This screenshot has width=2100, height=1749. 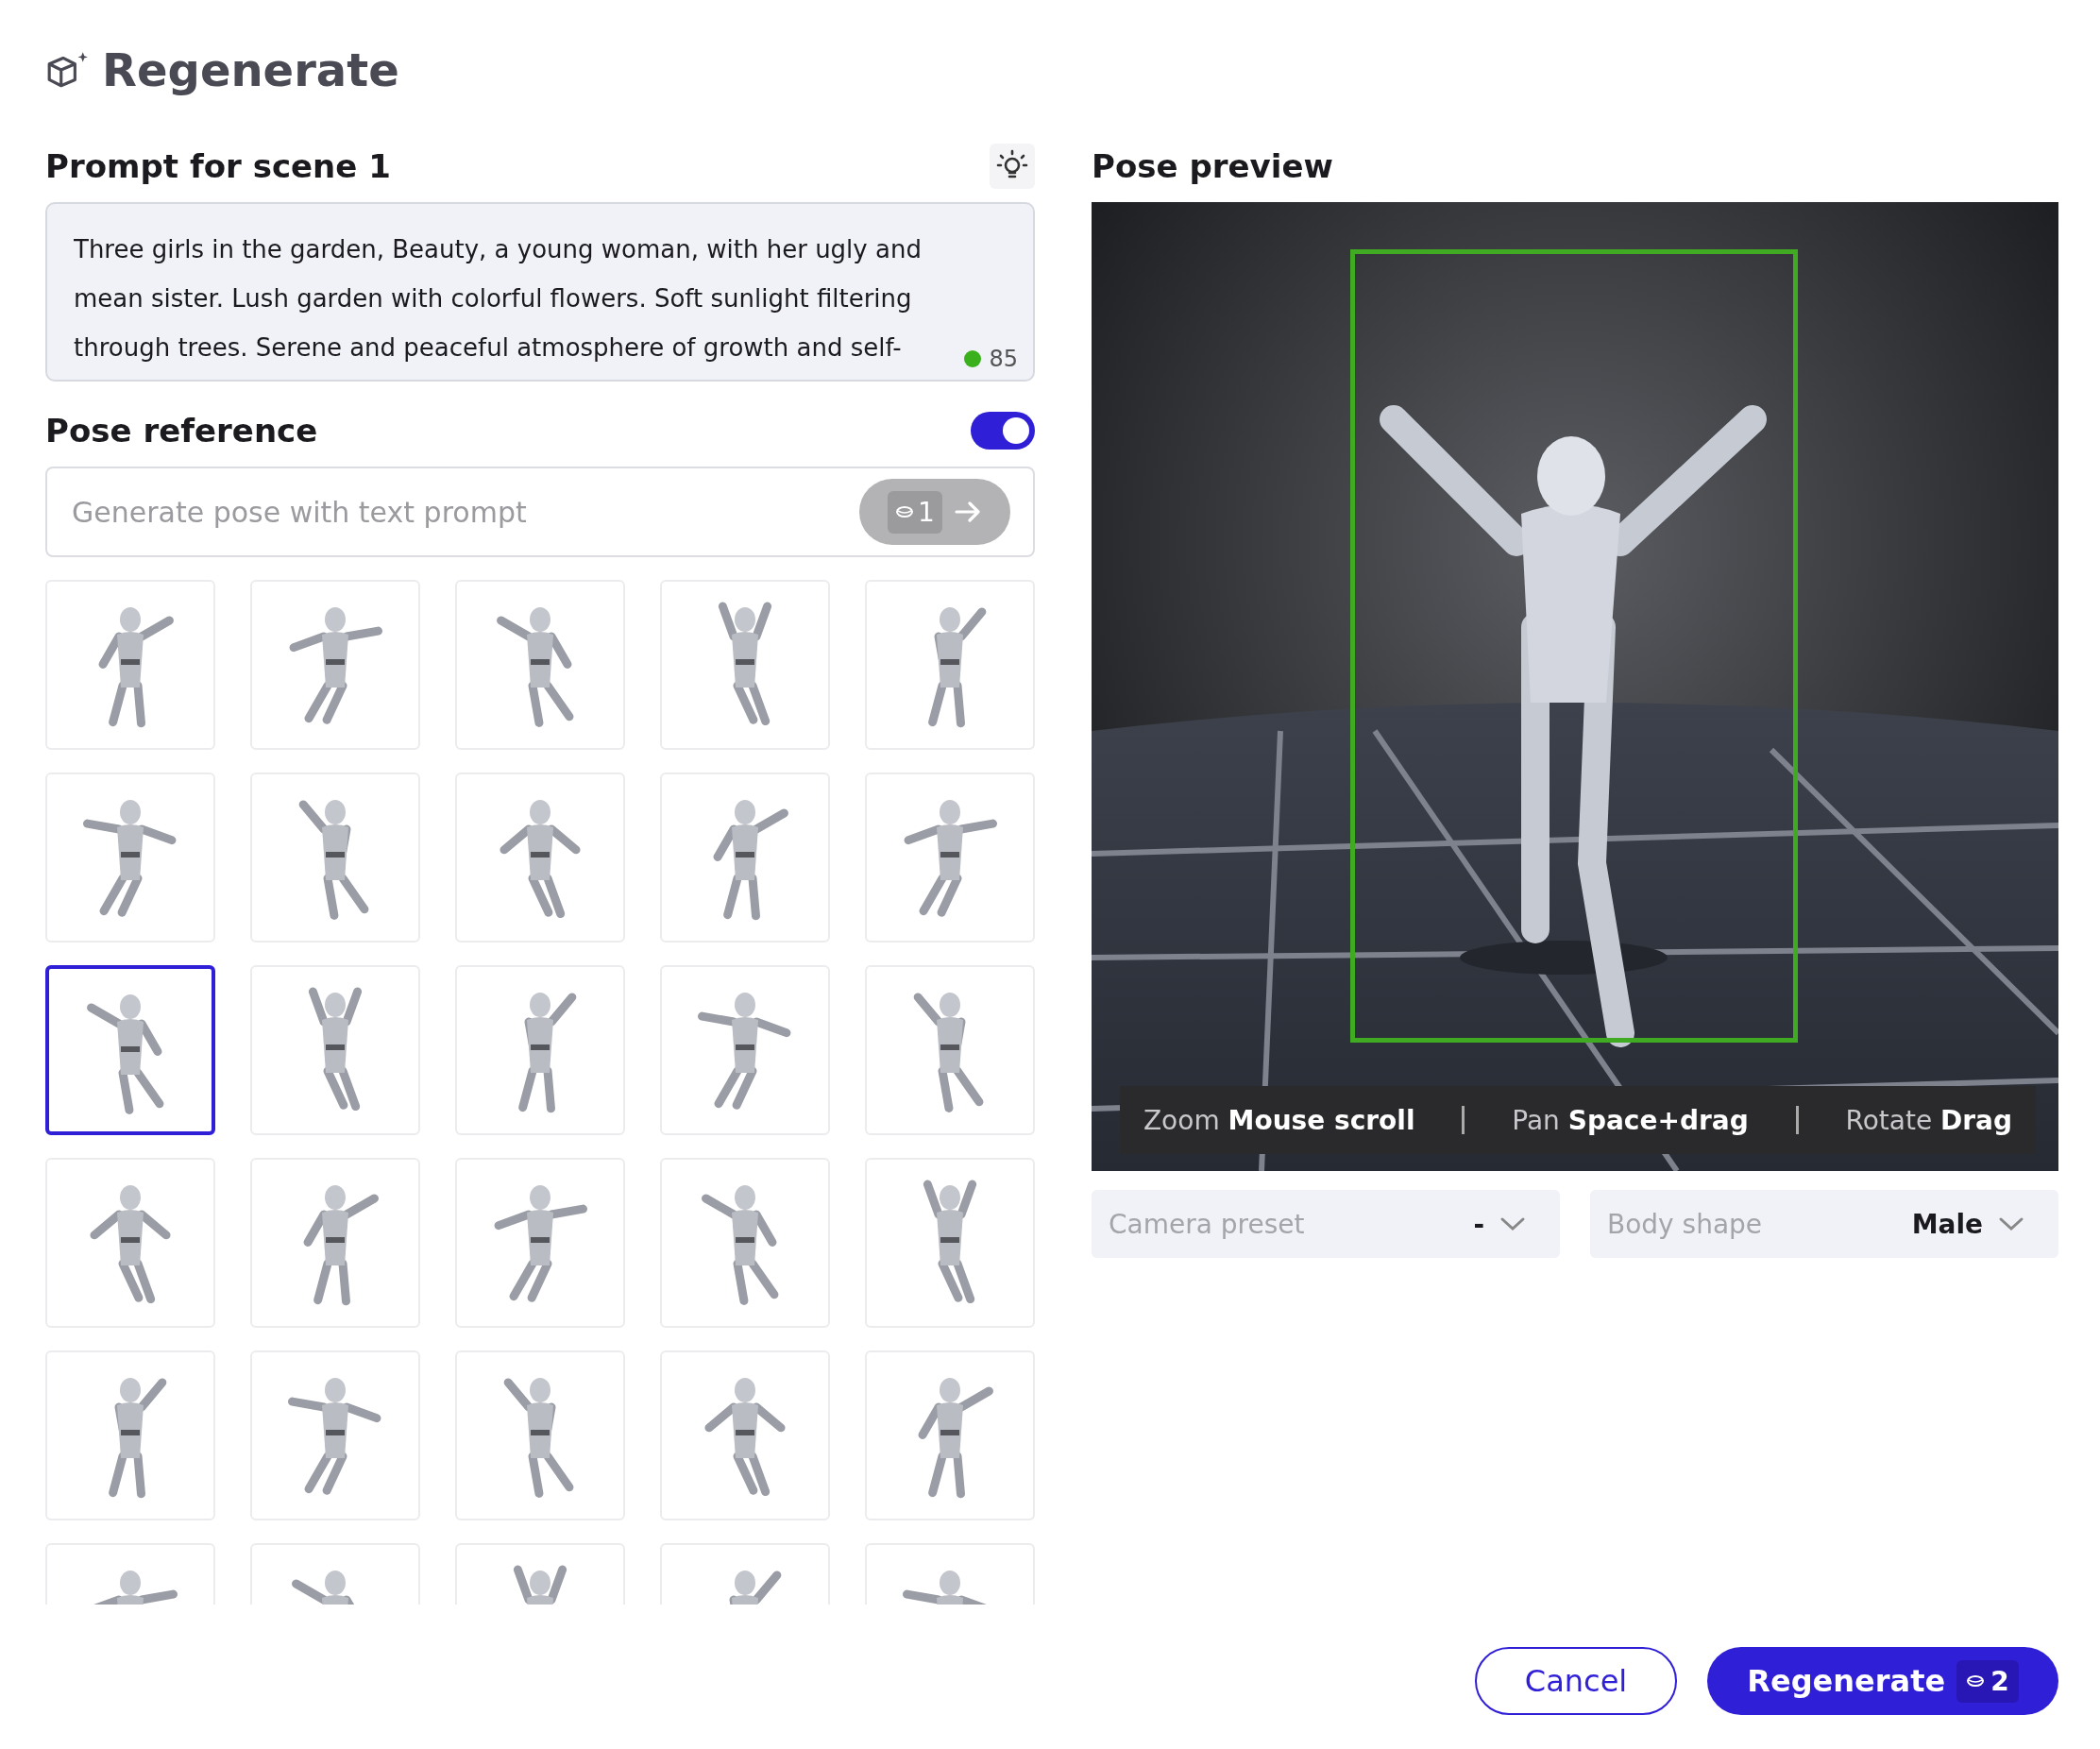 I want to click on hint-text: Pan Space+drag, so click(x=1630, y=1120).